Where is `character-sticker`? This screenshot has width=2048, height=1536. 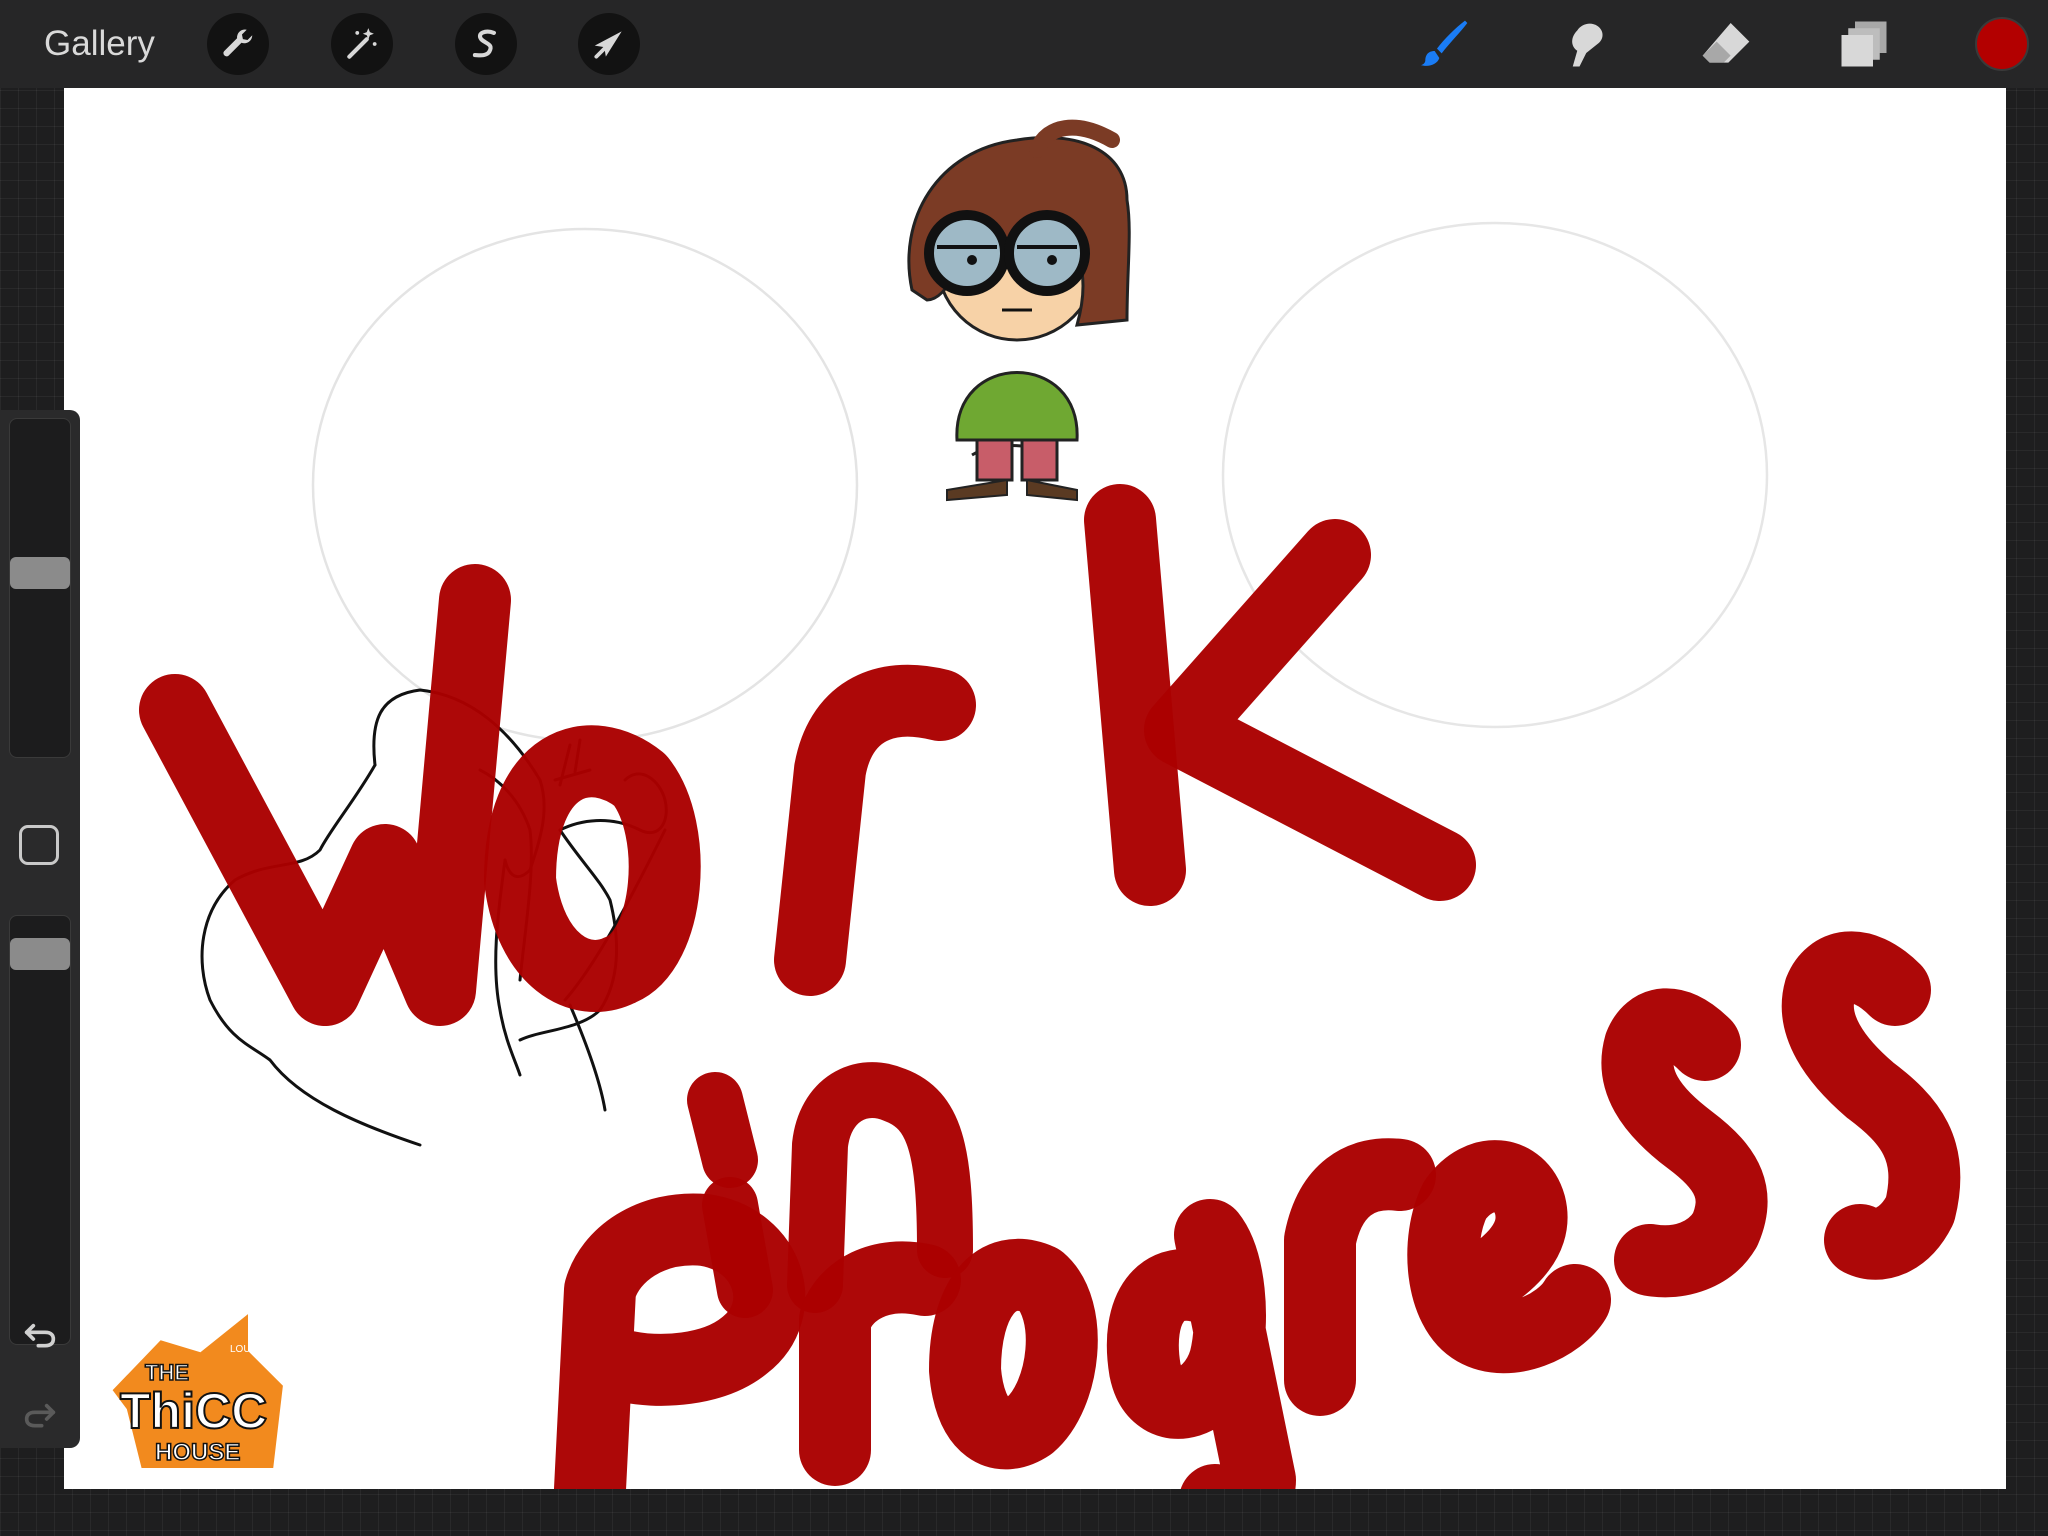 character-sticker is located at coordinates (1019, 310).